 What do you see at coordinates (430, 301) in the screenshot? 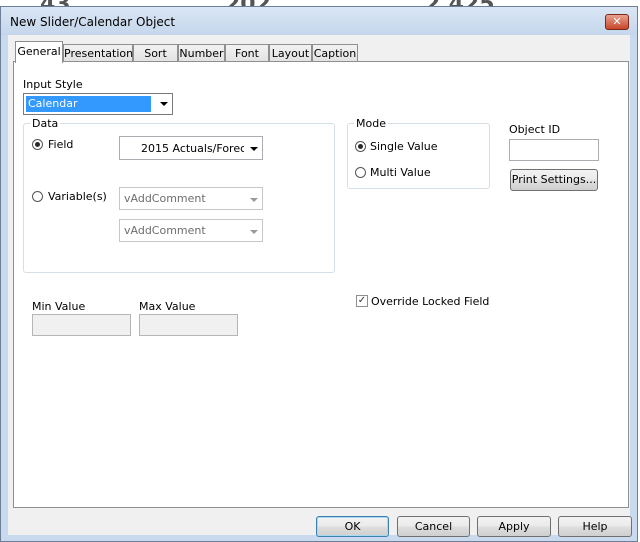
I see `override-locked-field-label: Override Locked Field` at bounding box center [430, 301].